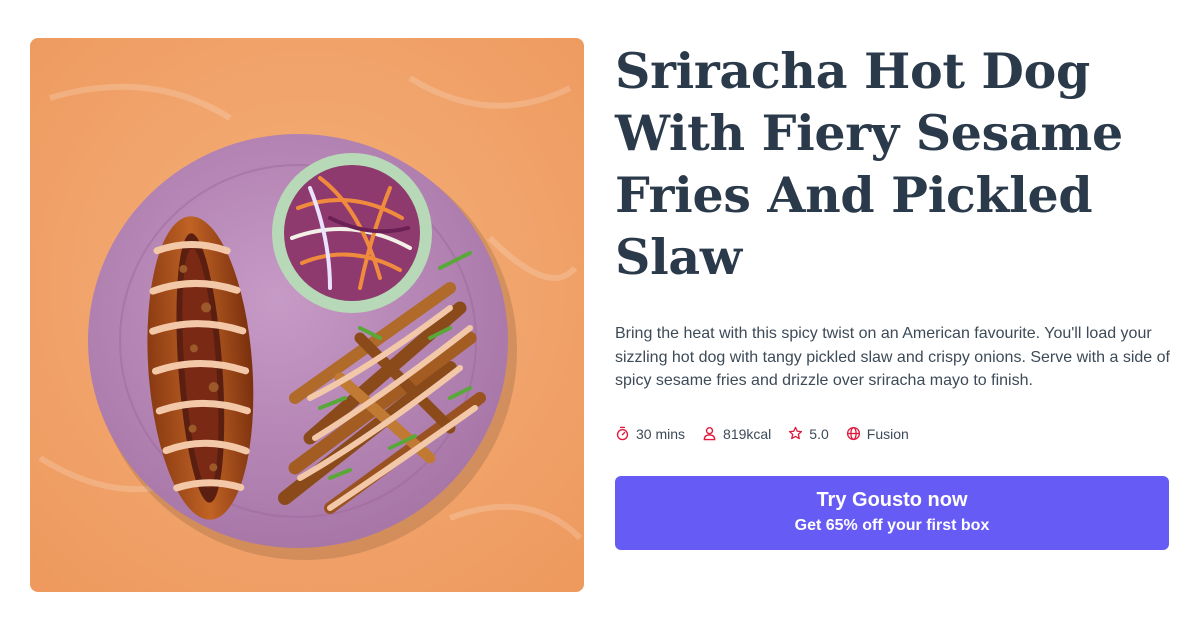  I want to click on meta-rating-text: 5.0, so click(819, 433).